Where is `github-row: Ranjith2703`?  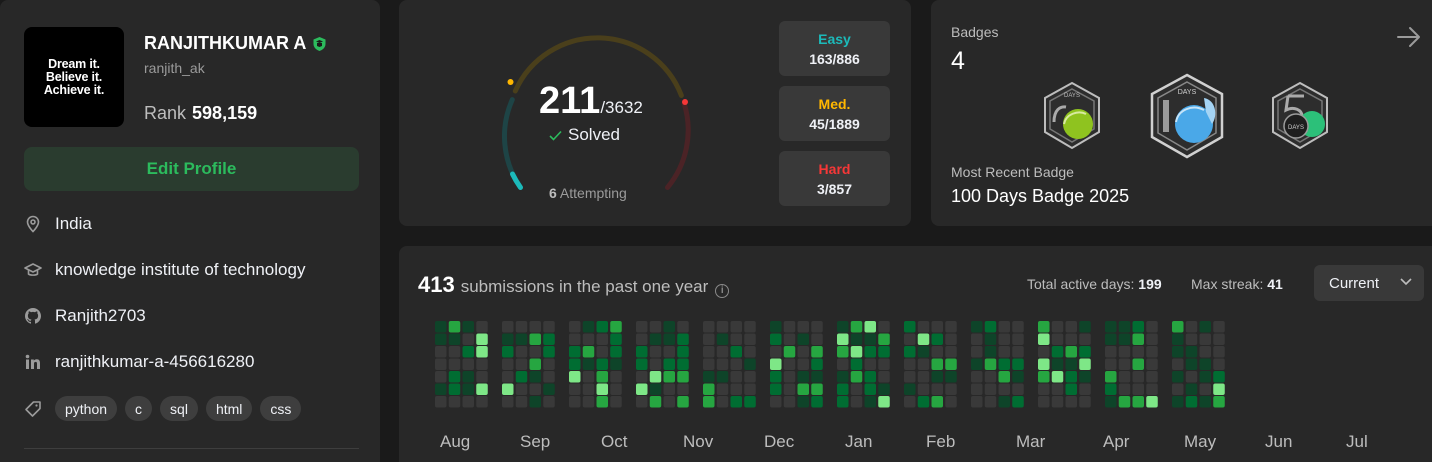 github-row: Ranjith2703 is located at coordinates (85, 316).